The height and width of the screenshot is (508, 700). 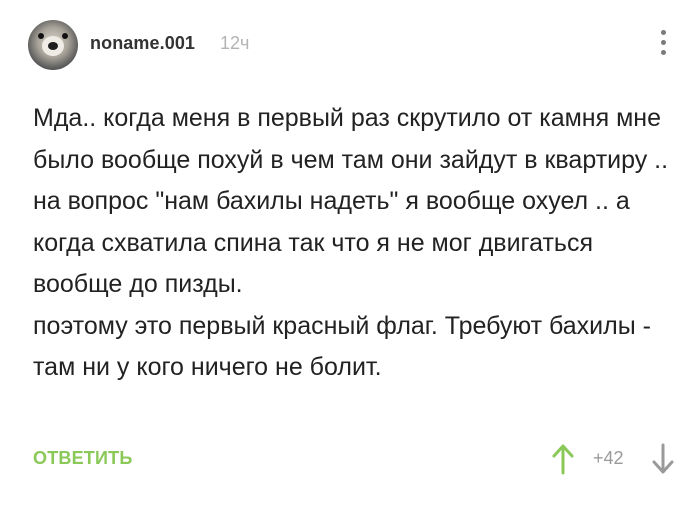 I want to click on avatar, so click(x=53, y=45).